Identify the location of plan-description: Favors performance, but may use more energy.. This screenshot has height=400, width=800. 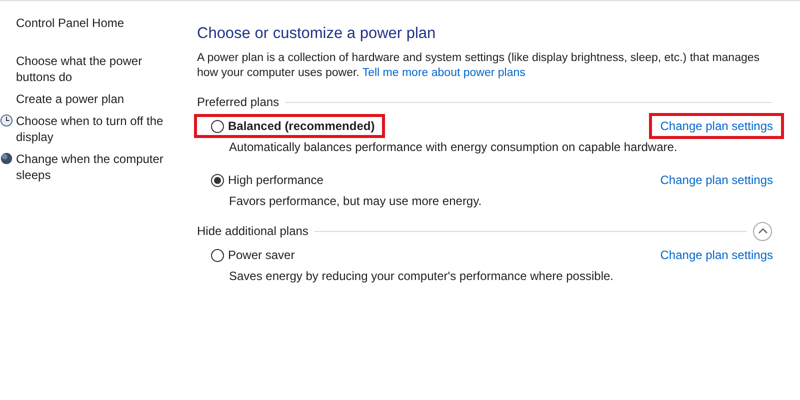
(355, 201).